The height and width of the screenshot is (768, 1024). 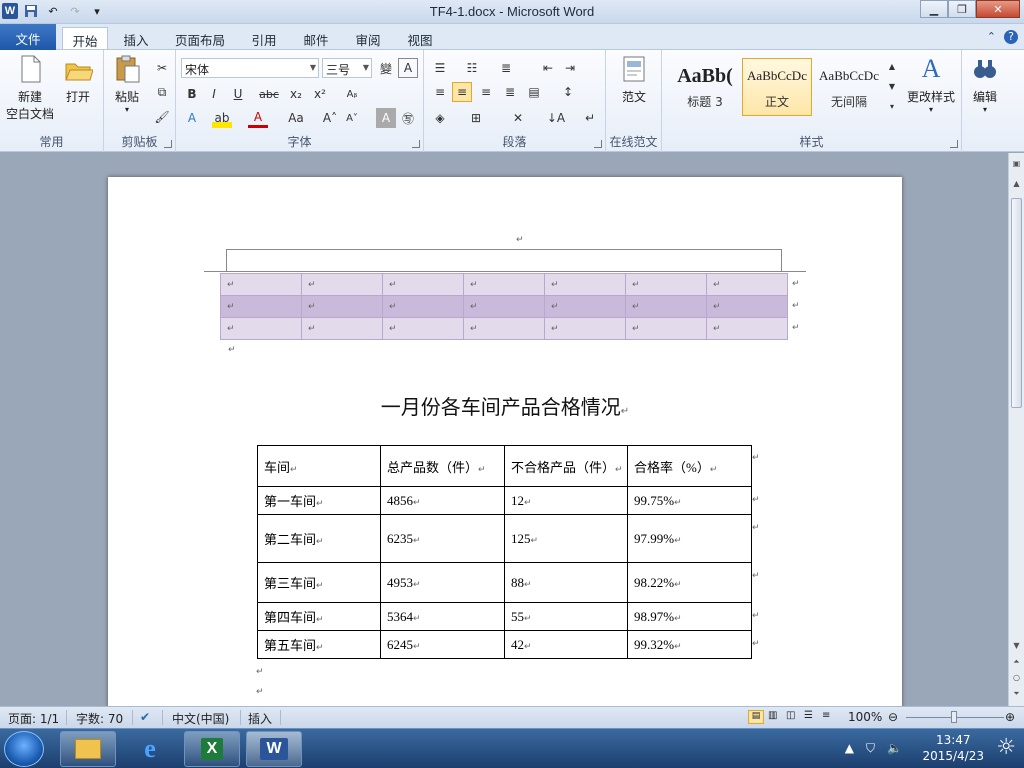 What do you see at coordinates (320, 94) in the screenshot?
I see `superscript-icon: x²` at bounding box center [320, 94].